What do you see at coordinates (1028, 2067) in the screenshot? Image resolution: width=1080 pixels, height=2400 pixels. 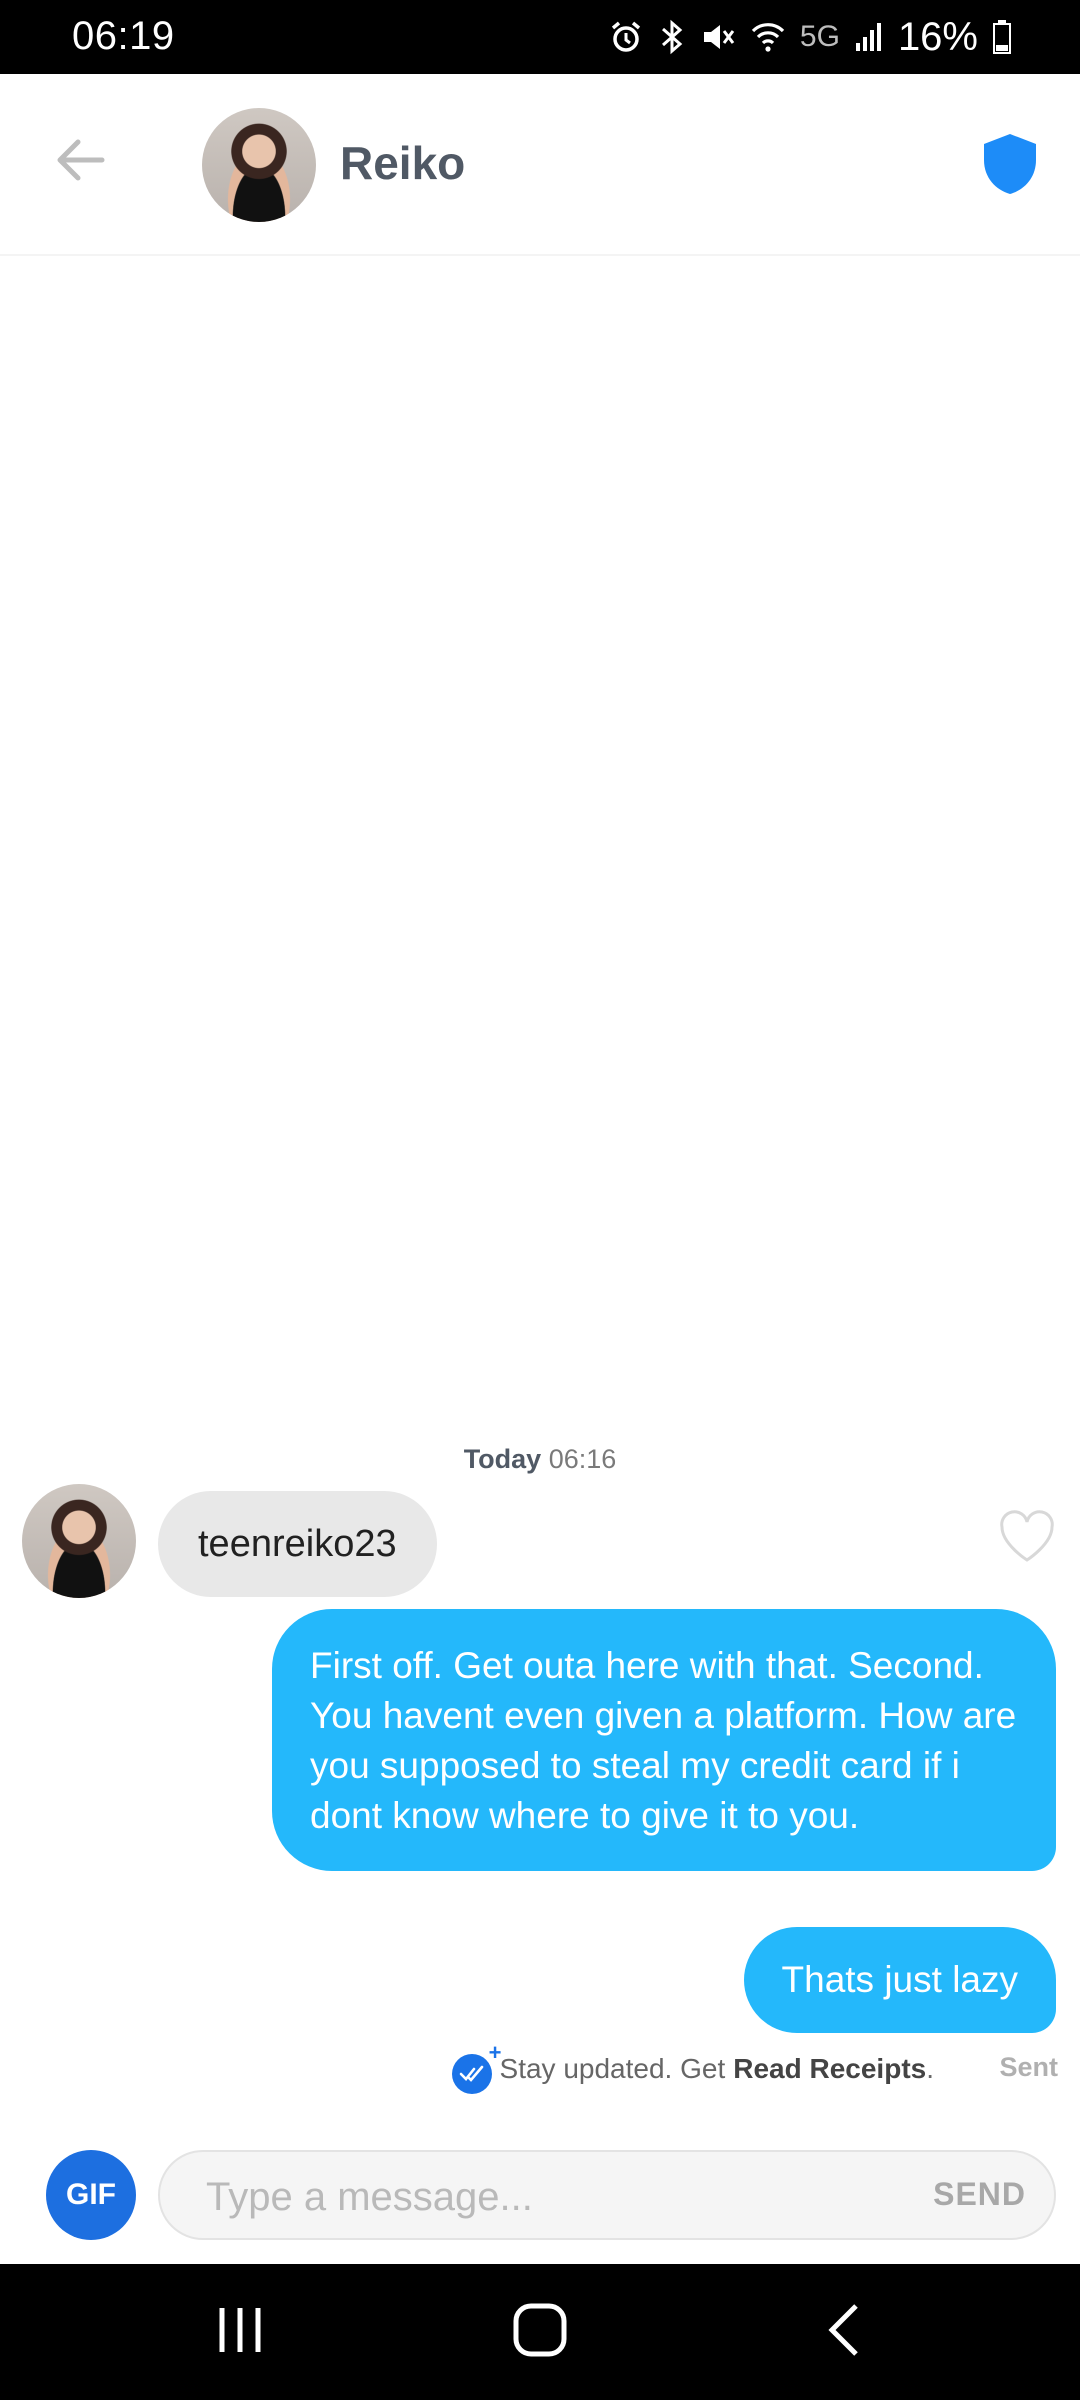 I see `message-status: Sent` at bounding box center [1028, 2067].